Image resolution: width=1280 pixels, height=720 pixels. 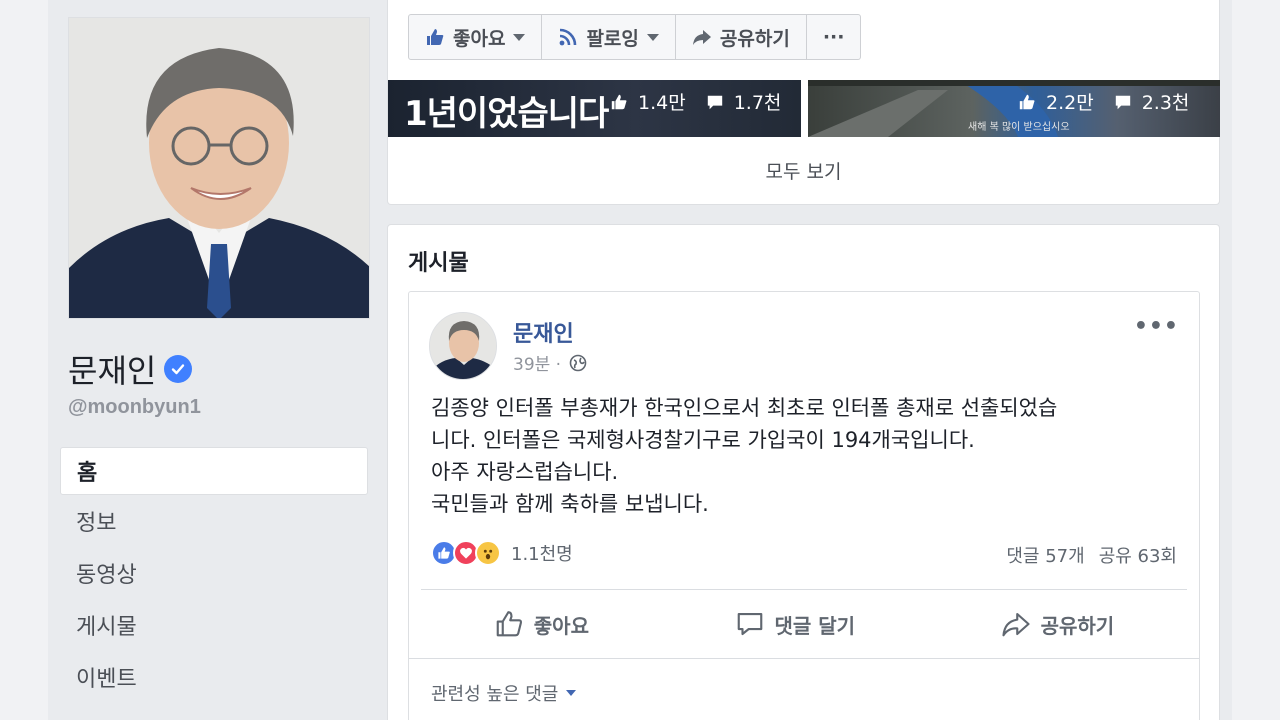 What do you see at coordinates (214, 677) in the screenshot?
I see `nav-item-events: 이벤트` at bounding box center [214, 677].